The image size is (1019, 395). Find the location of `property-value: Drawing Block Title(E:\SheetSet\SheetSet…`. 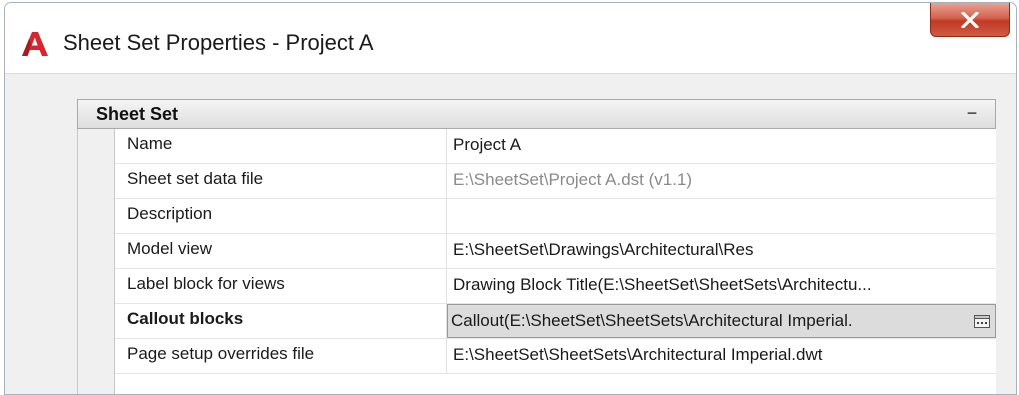

property-value: Drawing Block Title(E:\SheetSet\SheetSet… is located at coordinates (721, 286).